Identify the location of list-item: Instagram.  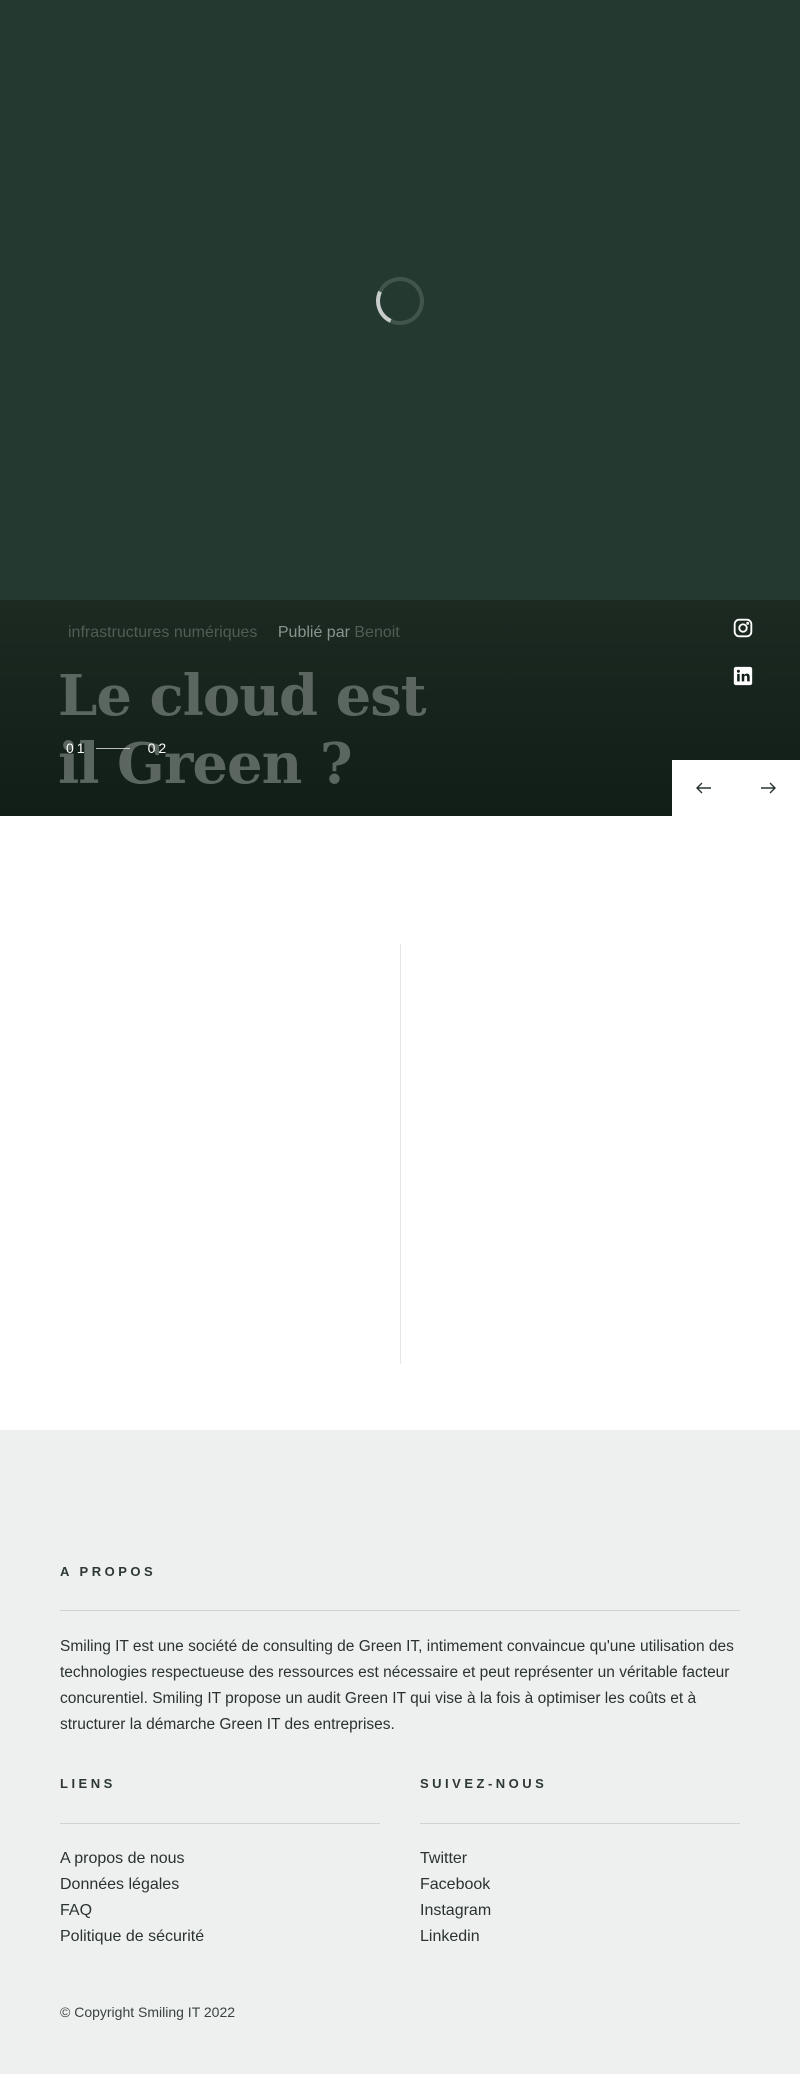
(455, 1911).